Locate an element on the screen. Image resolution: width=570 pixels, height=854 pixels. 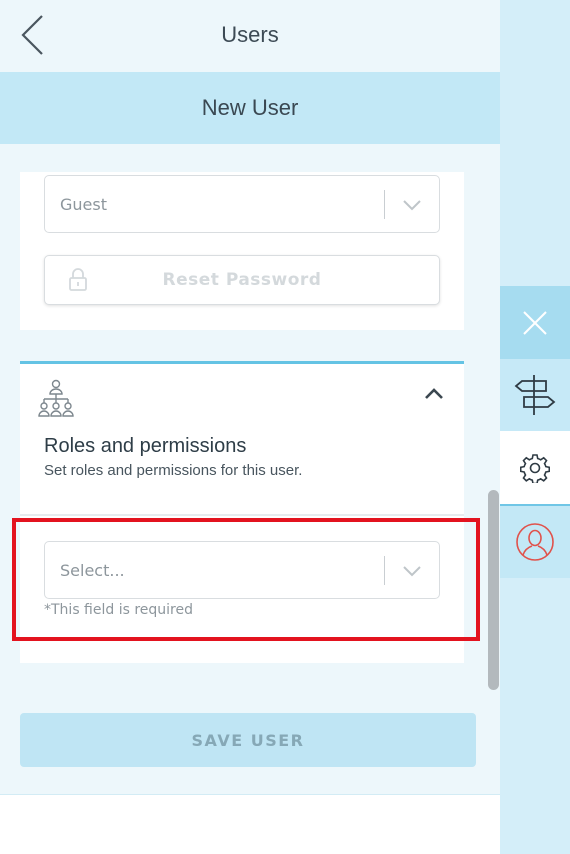
save-user-button: SAVE USER is located at coordinates (248, 740).